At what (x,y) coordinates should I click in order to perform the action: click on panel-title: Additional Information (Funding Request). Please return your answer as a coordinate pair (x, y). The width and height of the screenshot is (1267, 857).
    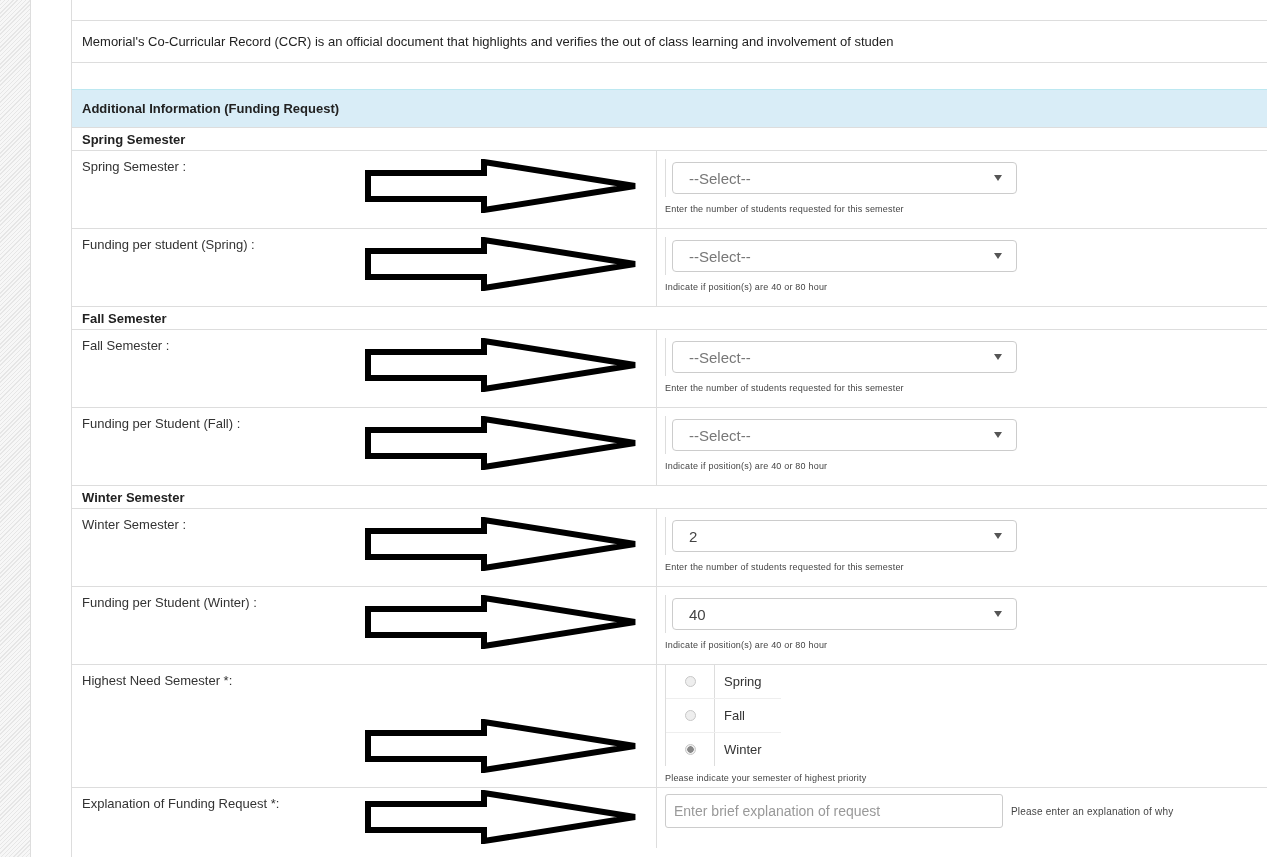
    Looking at the image, I should click on (669, 108).